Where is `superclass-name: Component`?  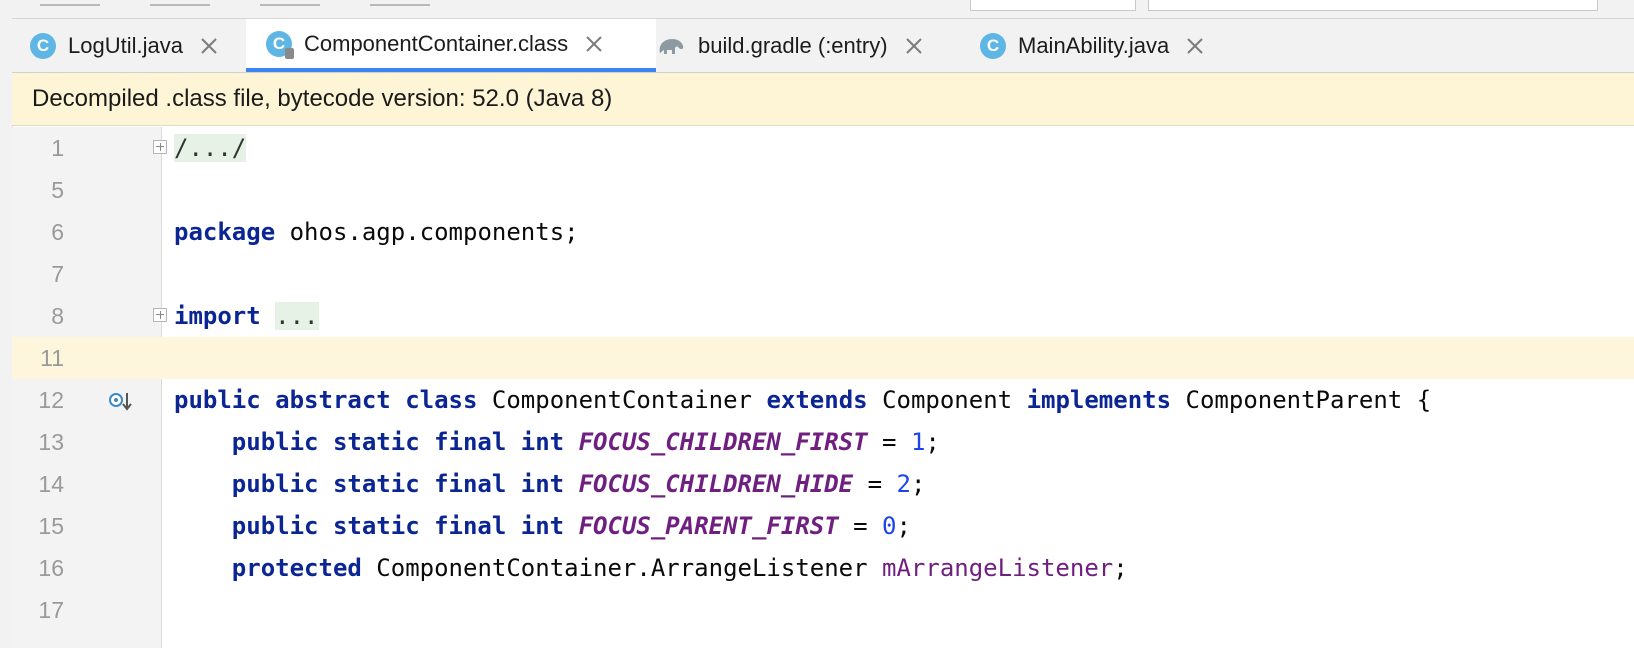 superclass-name: Component is located at coordinates (947, 400).